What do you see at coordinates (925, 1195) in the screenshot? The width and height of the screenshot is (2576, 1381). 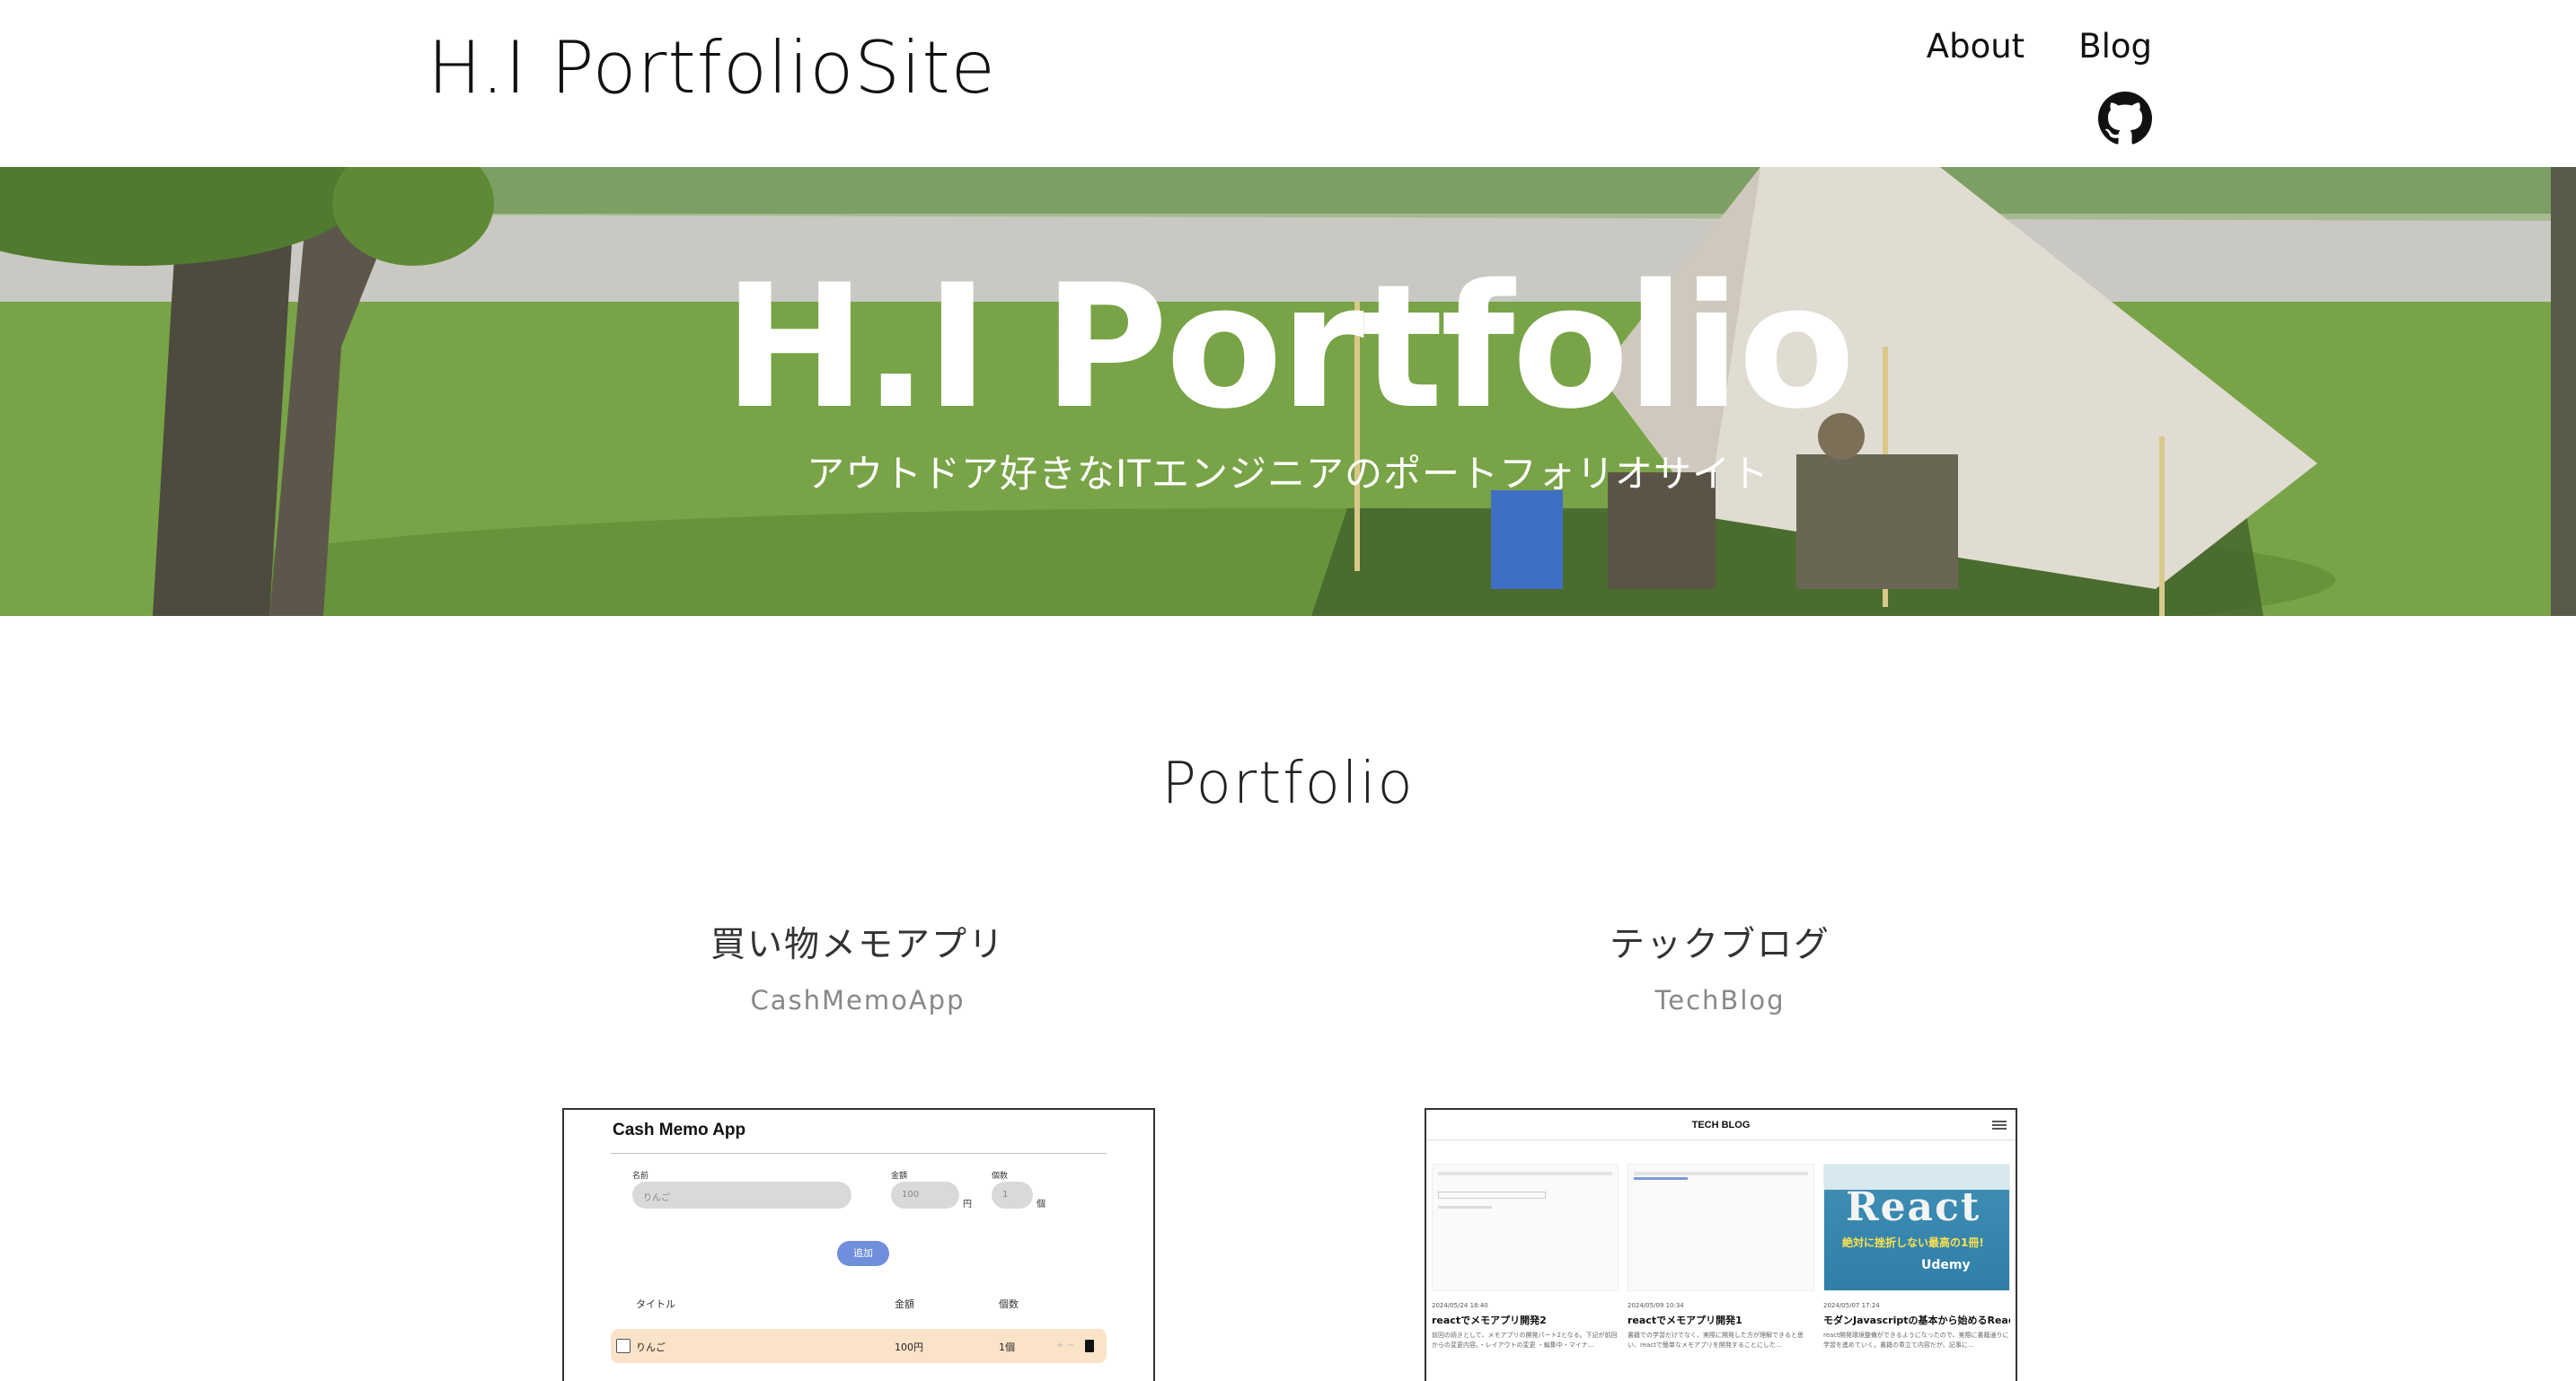 I see `amount-input: 100` at bounding box center [925, 1195].